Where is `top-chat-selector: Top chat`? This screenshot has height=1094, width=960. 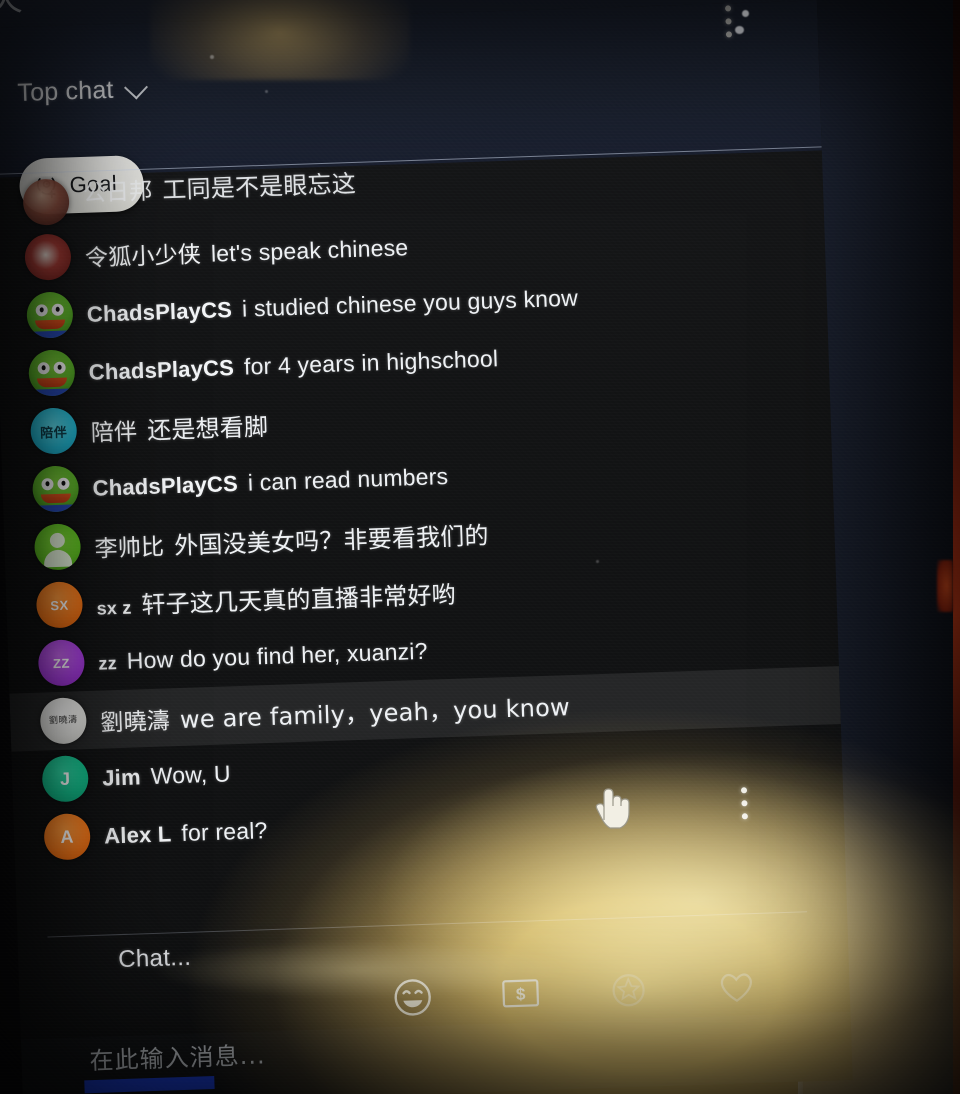
top-chat-selector: Top chat is located at coordinates (83, 91).